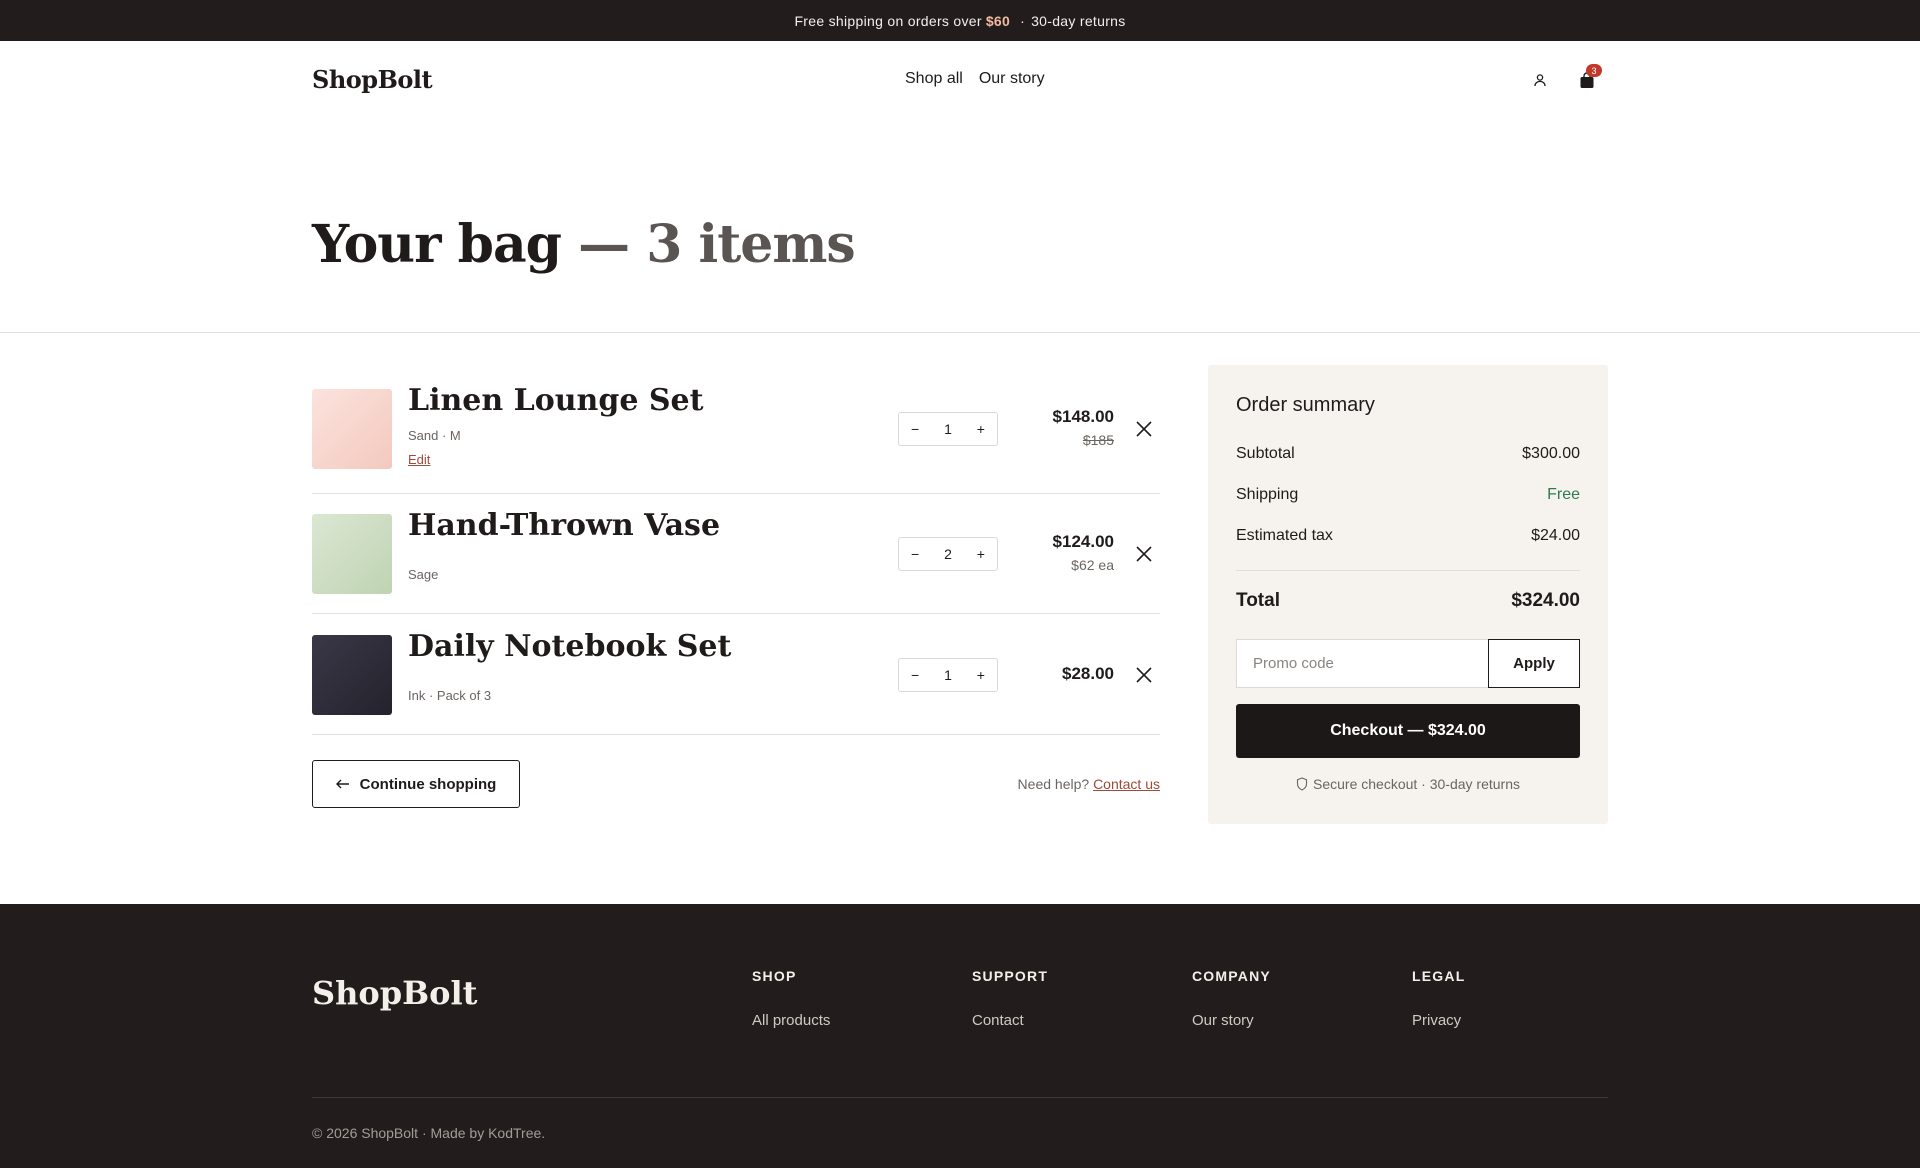  What do you see at coordinates (1438, 999) in the screenshot?
I see `footer-column-legal: LEGAL Privacy` at bounding box center [1438, 999].